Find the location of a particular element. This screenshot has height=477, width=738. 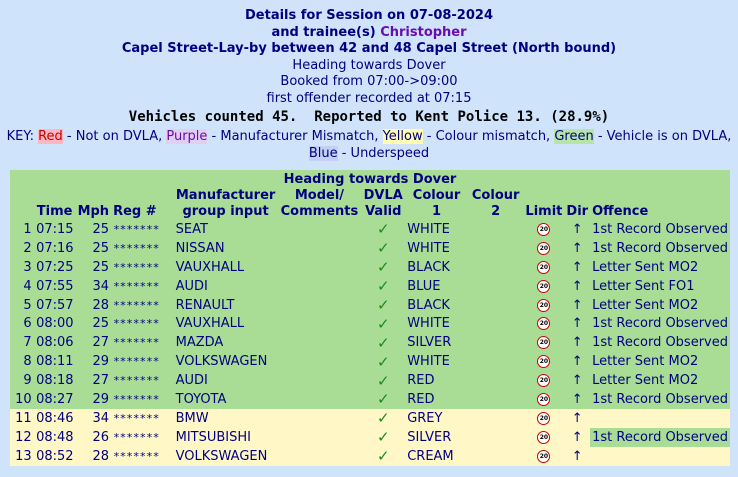

row-colour1: SILVER is located at coordinates (429, 343).